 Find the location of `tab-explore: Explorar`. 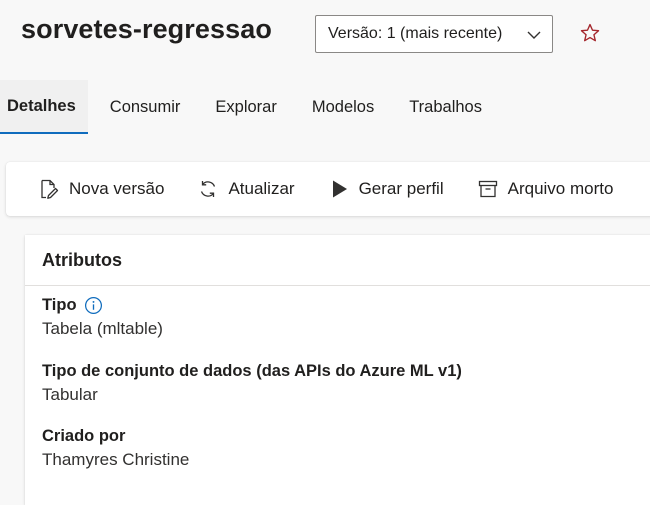

tab-explore: Explorar is located at coordinates (245, 107).